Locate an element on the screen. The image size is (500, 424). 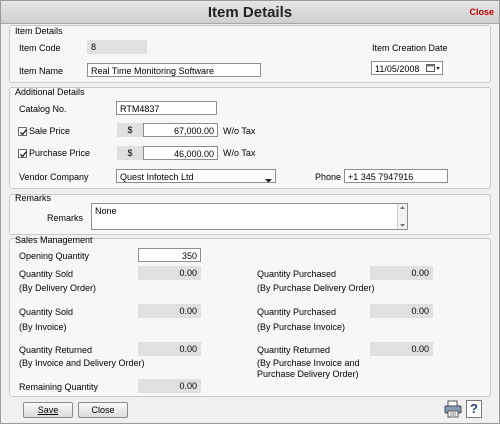
quantity-returned-label: Quantity Returned is located at coordinates (56, 350).